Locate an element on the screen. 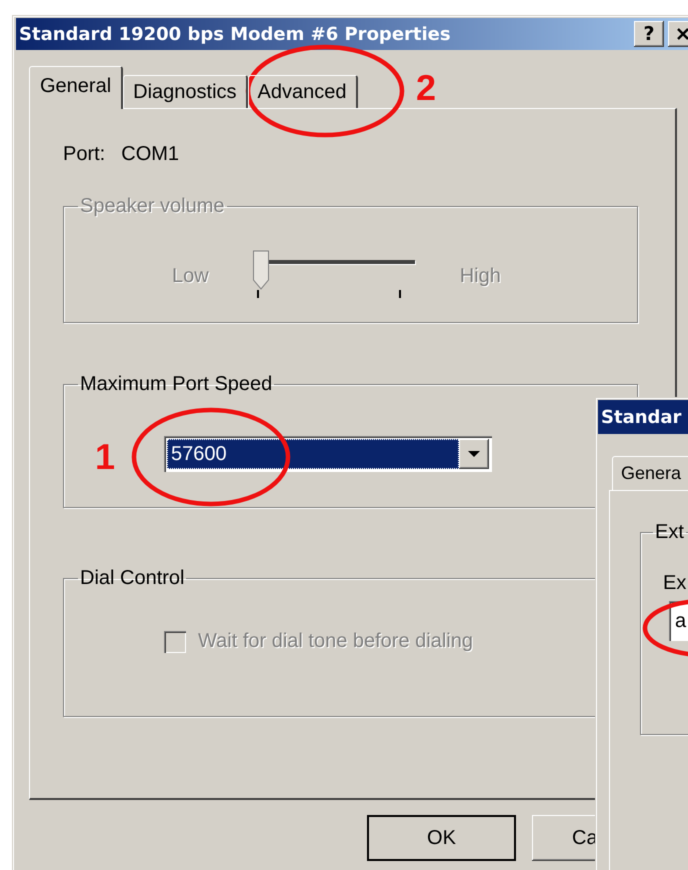 The height and width of the screenshot is (870, 688). tab: General is located at coordinates (76, 87).